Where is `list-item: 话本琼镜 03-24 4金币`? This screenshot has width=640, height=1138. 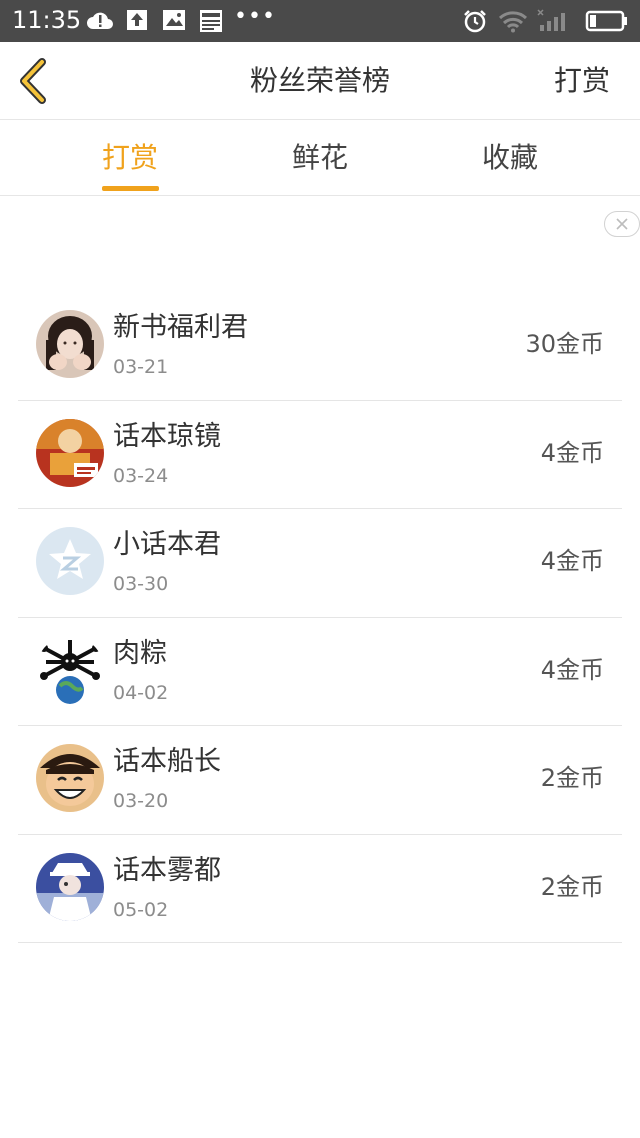 list-item: 话本琼镜 03-24 4金币 is located at coordinates (320, 455).